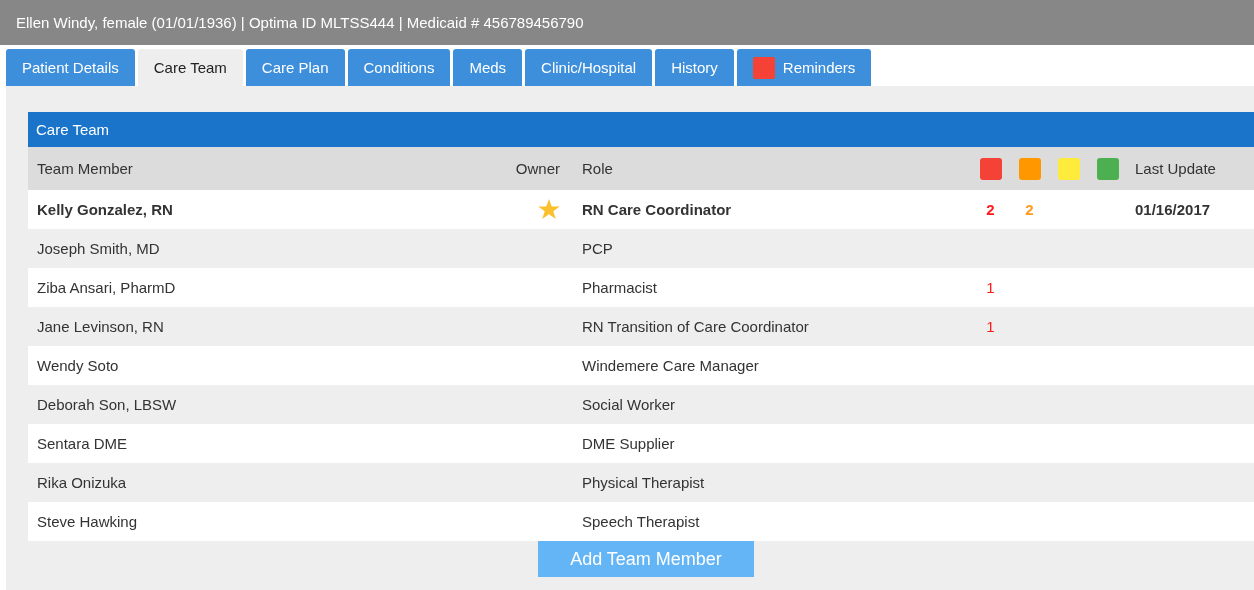  Describe the element at coordinates (641, 129) in the screenshot. I see `panel-title: Care Team` at that location.